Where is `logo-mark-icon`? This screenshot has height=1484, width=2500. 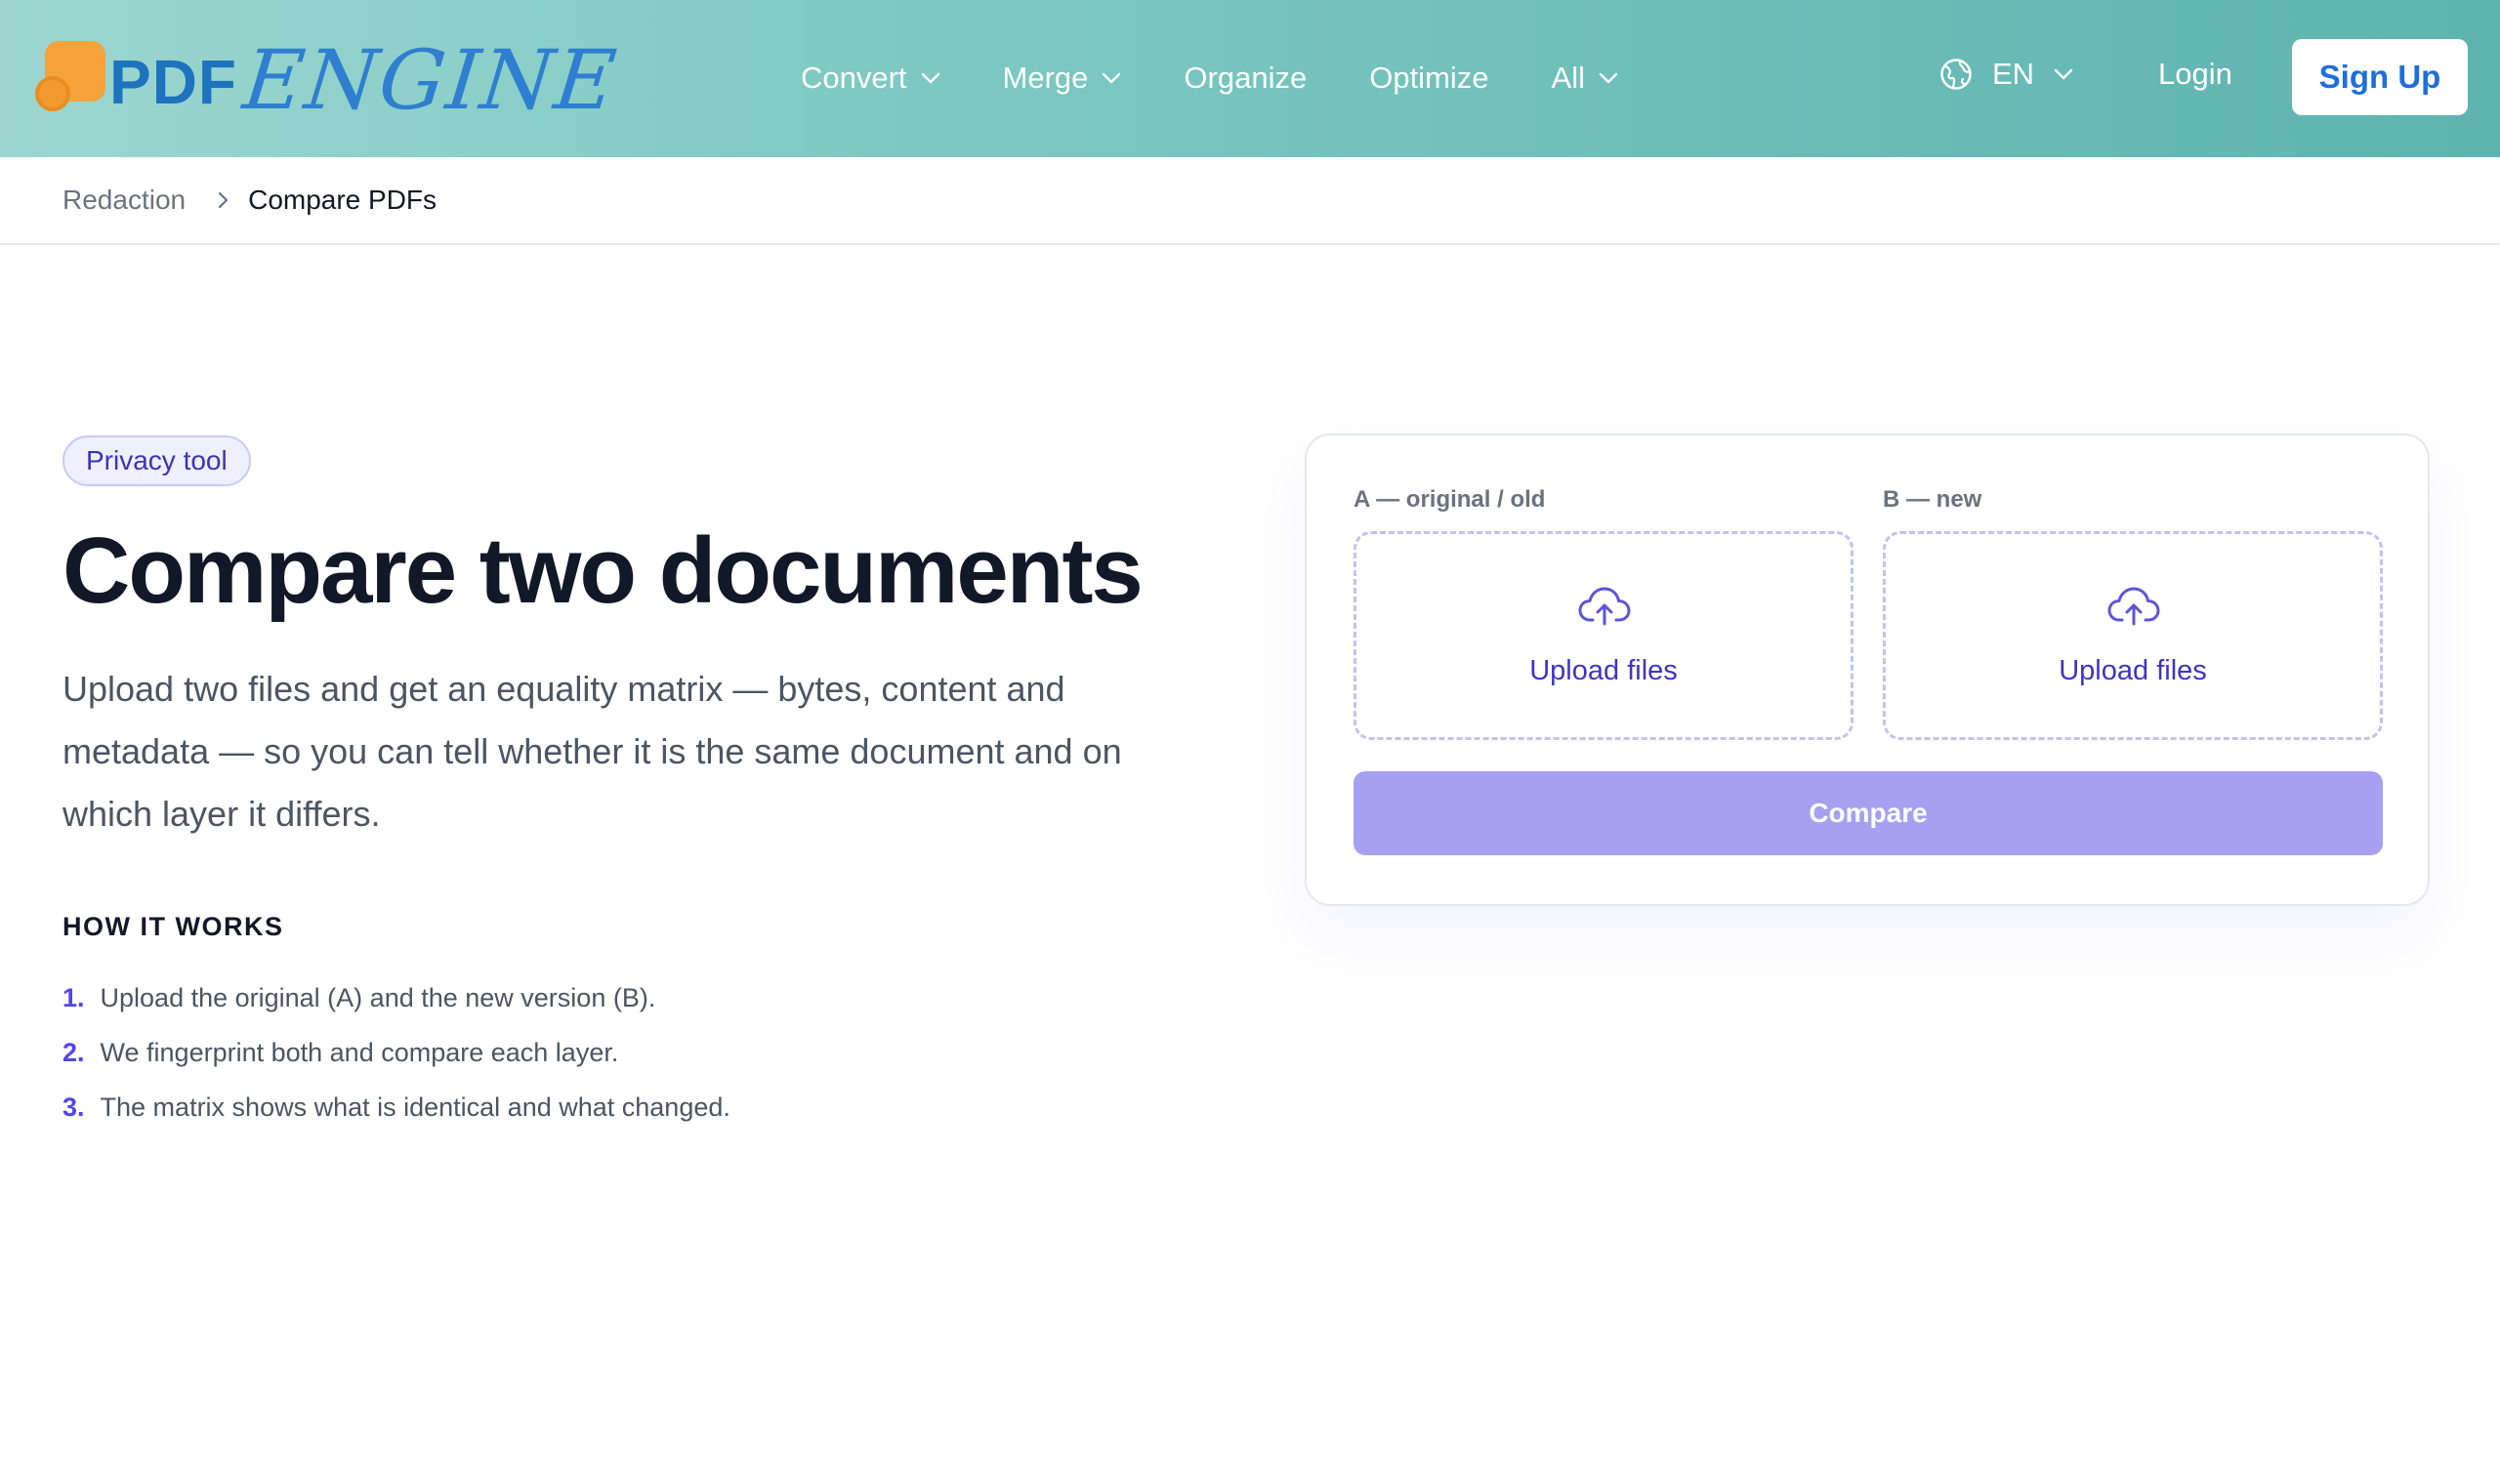
logo-mark-icon is located at coordinates (70, 76).